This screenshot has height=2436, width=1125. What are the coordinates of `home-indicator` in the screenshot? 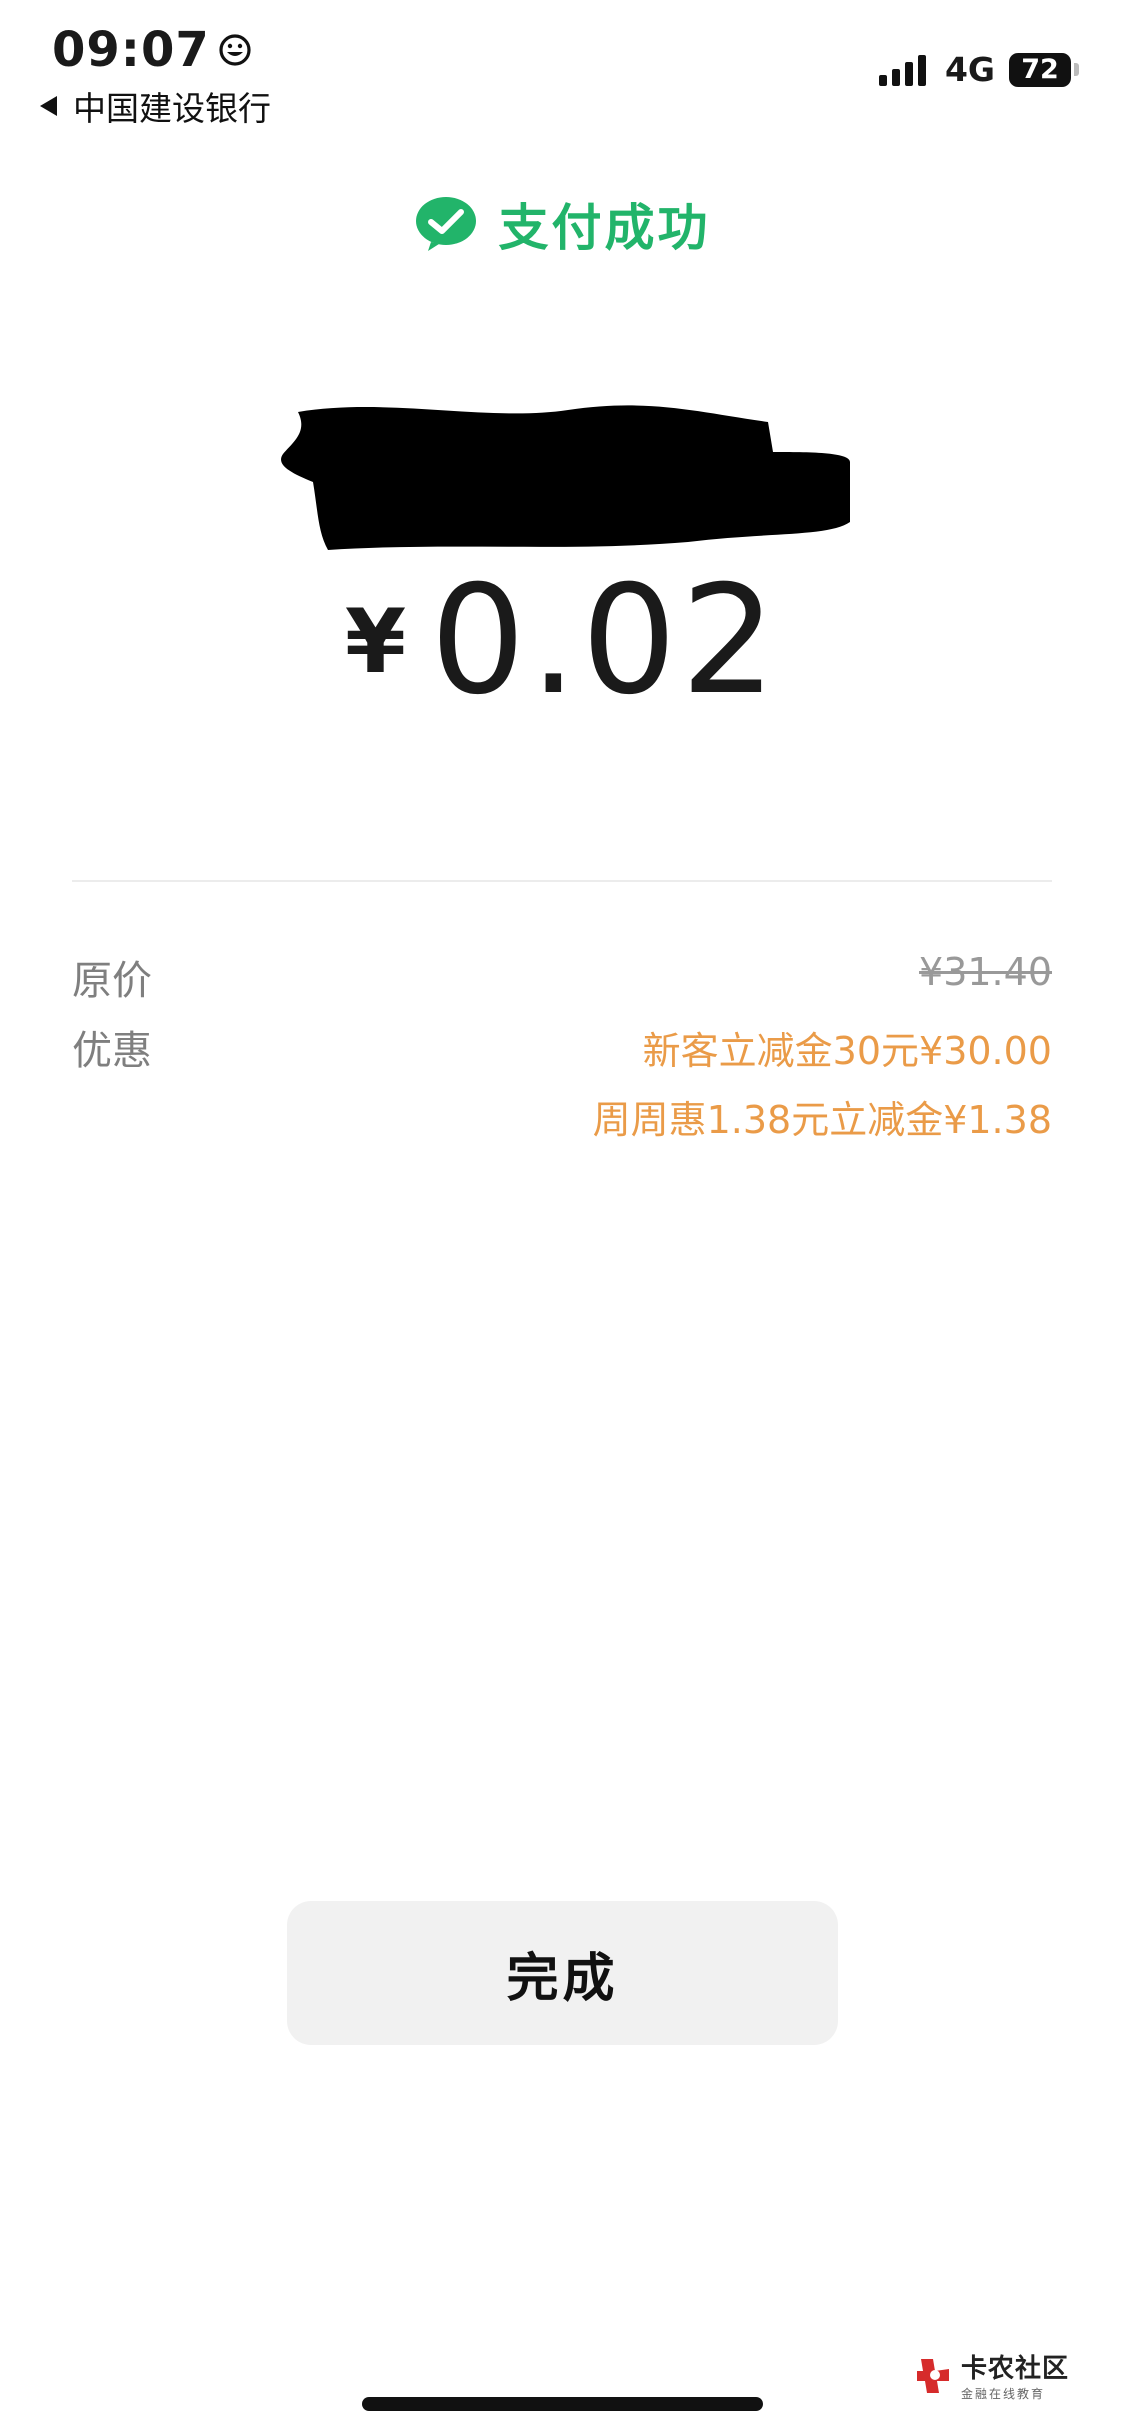 It's located at (562, 2404).